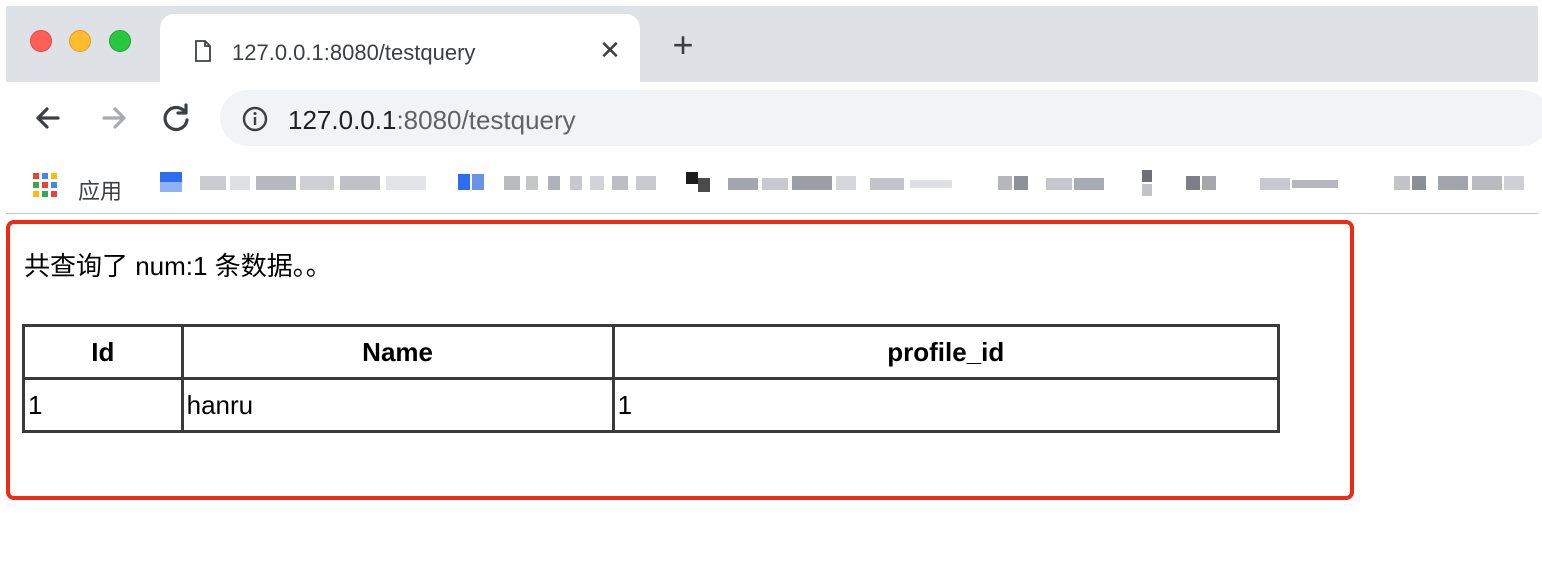  Describe the element at coordinates (114, 118) in the screenshot. I see `forward-arrow-icon` at that location.